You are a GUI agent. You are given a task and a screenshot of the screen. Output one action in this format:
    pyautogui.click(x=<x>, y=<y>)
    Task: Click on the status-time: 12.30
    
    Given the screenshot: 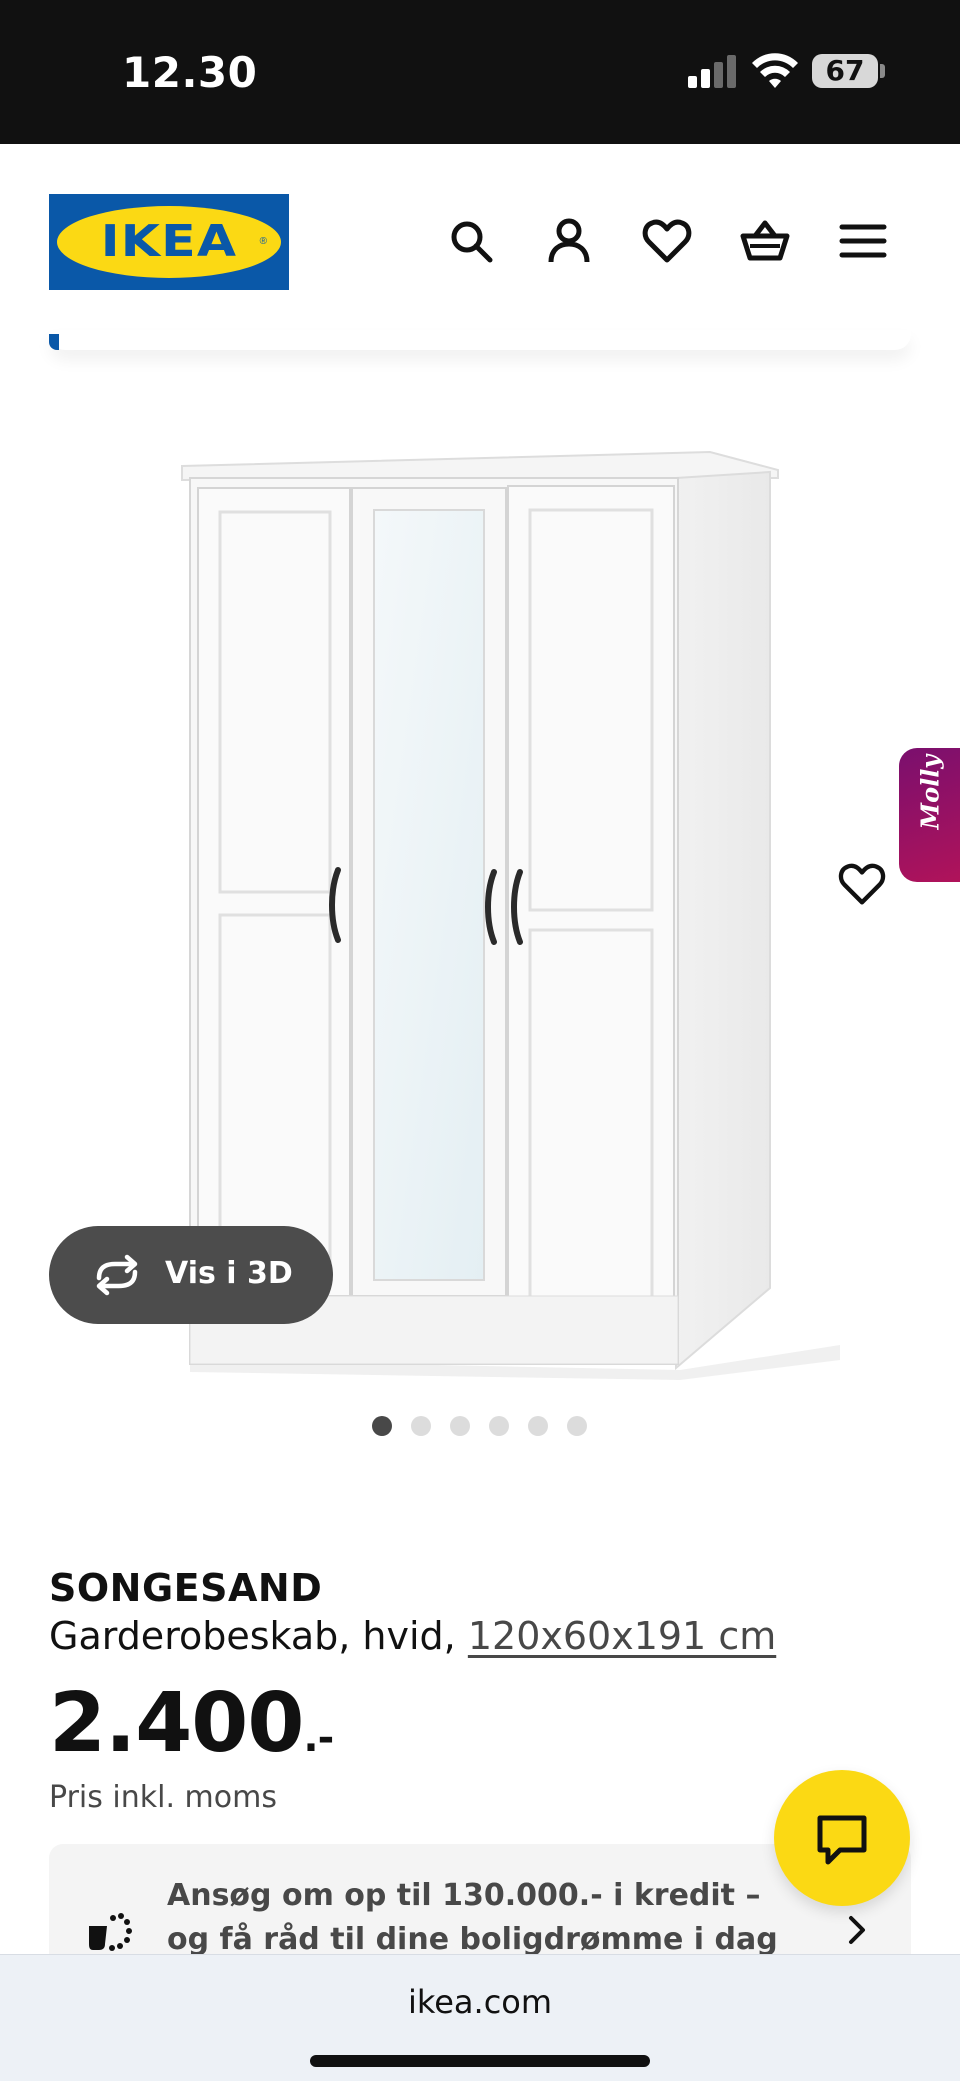 What is the action you would take?
    pyautogui.click(x=190, y=72)
    